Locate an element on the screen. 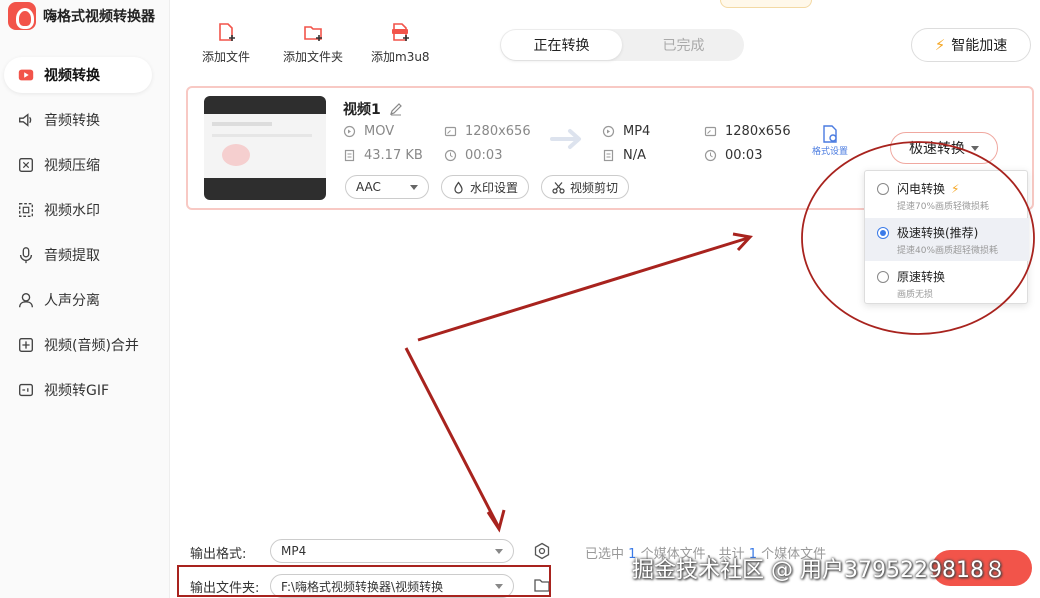 This screenshot has width=1040, height=598. sidebar-item-voice-separate: 人声分离 is located at coordinates (78, 300).